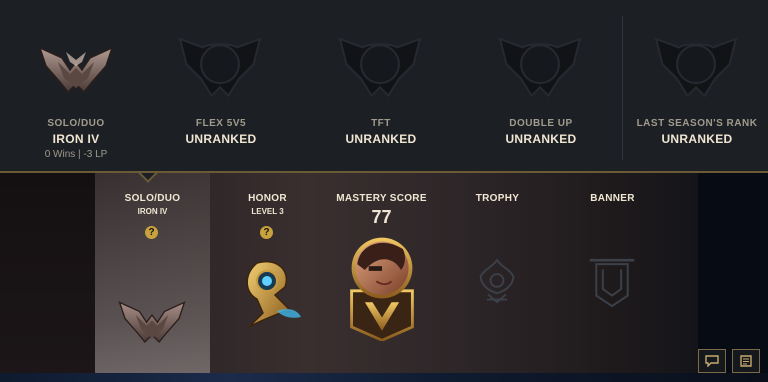  I want to click on slot-title: TROPHY, so click(497, 198).